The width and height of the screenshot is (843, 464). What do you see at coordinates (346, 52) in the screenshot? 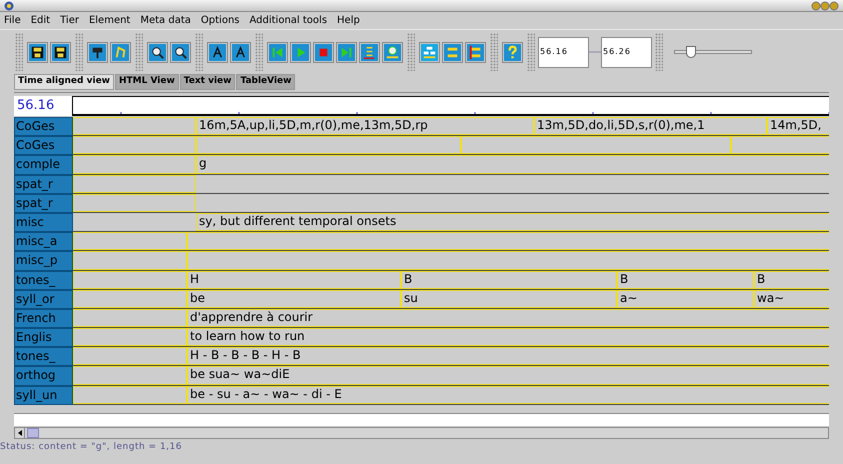
I see `skip-forward-icon` at bounding box center [346, 52].